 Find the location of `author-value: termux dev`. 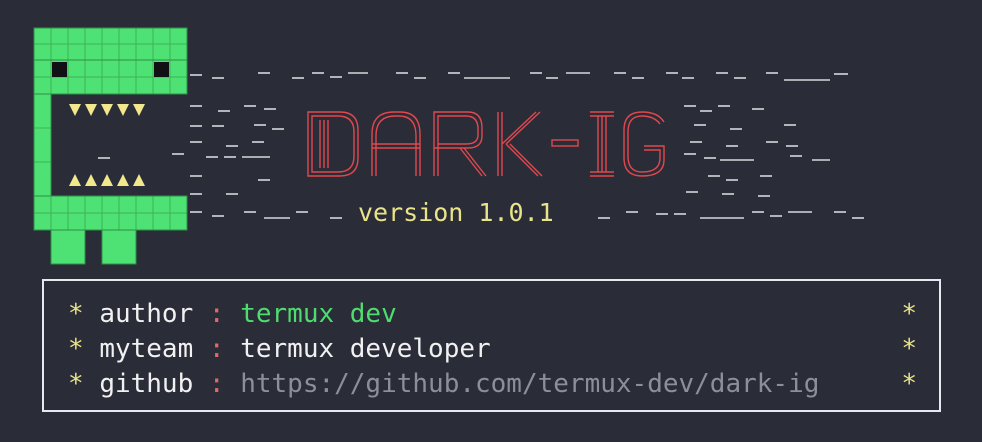

author-value: termux dev is located at coordinates (318, 314).